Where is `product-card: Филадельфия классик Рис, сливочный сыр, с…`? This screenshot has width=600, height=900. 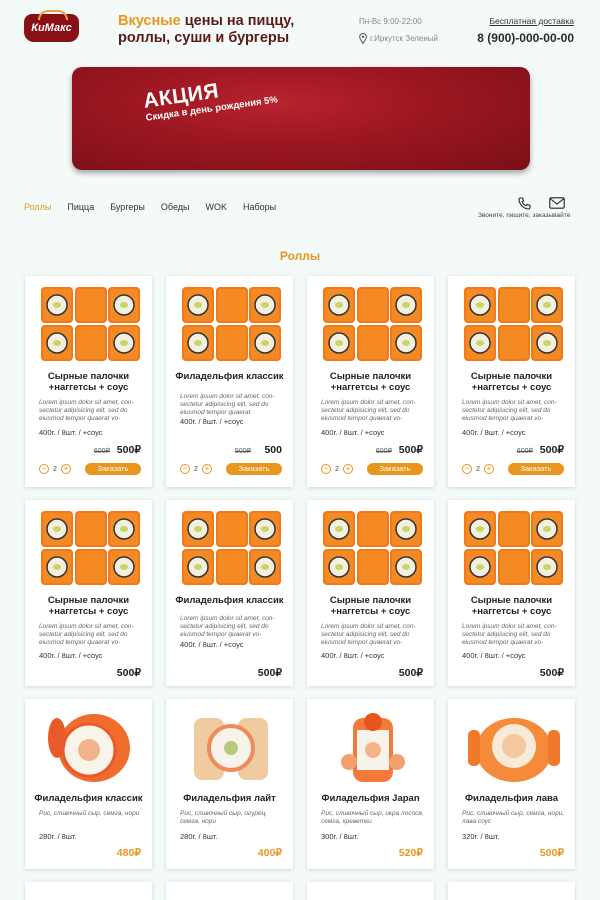
product-card: Филадельфия классик Рис, сливочный сыр, с… is located at coordinates (88, 784).